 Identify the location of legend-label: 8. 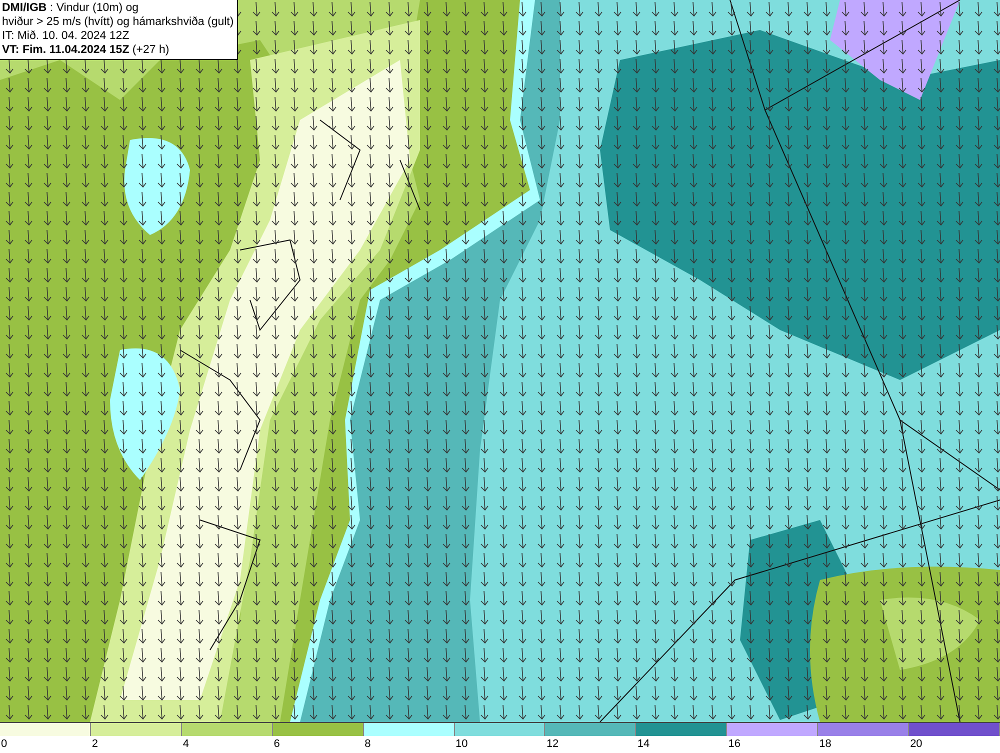
(367, 744).